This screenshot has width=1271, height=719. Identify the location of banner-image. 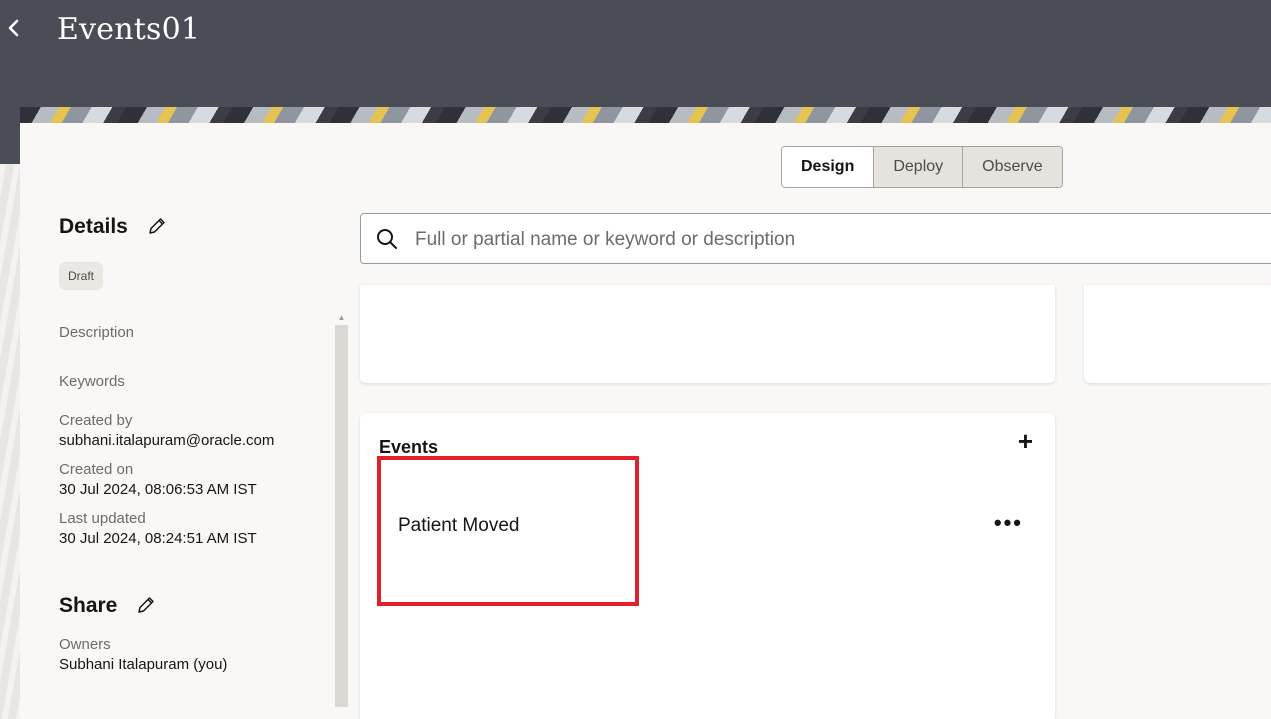
(645, 115).